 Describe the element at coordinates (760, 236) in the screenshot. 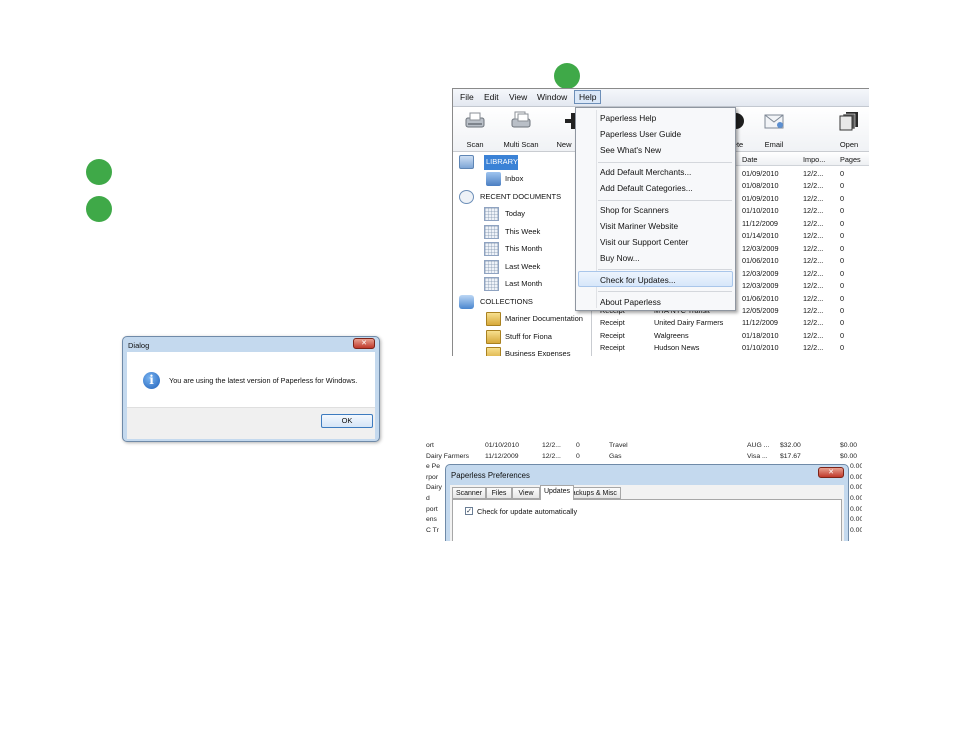

I see `grid-cell: 01/14/2010` at that location.